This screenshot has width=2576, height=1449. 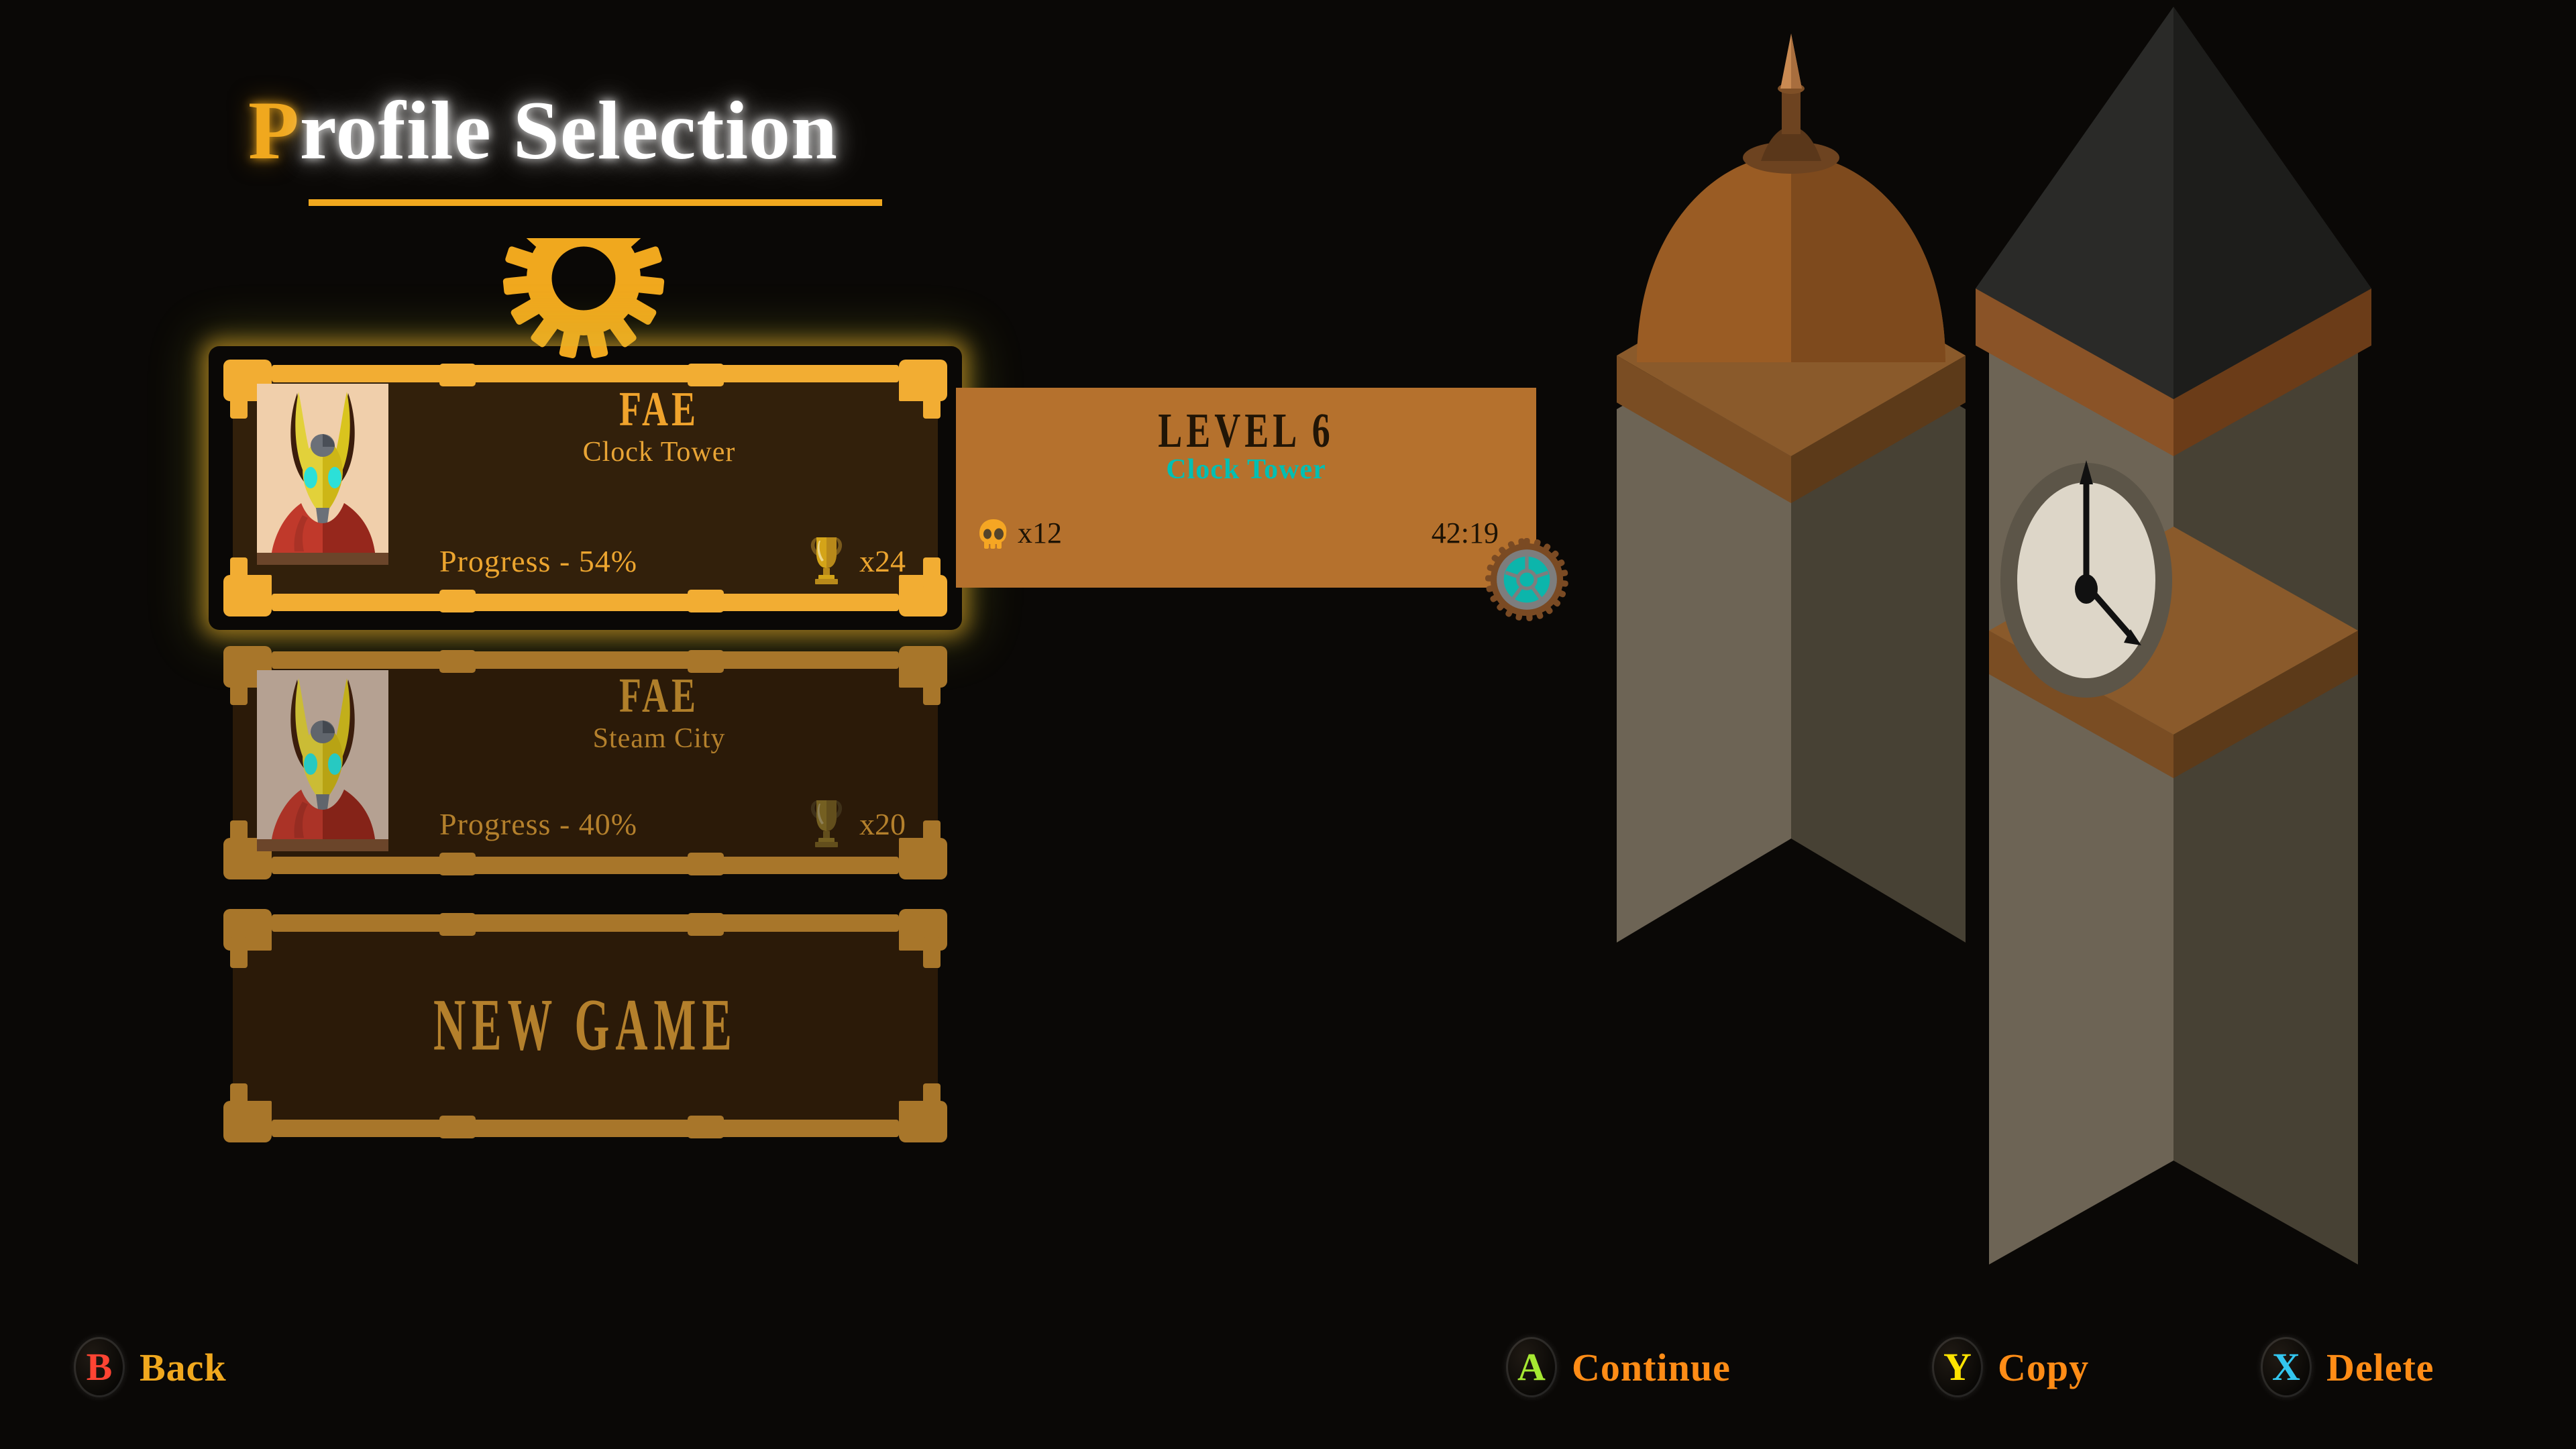 I want to click on new-game-text: NEW GAME, so click(x=585, y=1025).